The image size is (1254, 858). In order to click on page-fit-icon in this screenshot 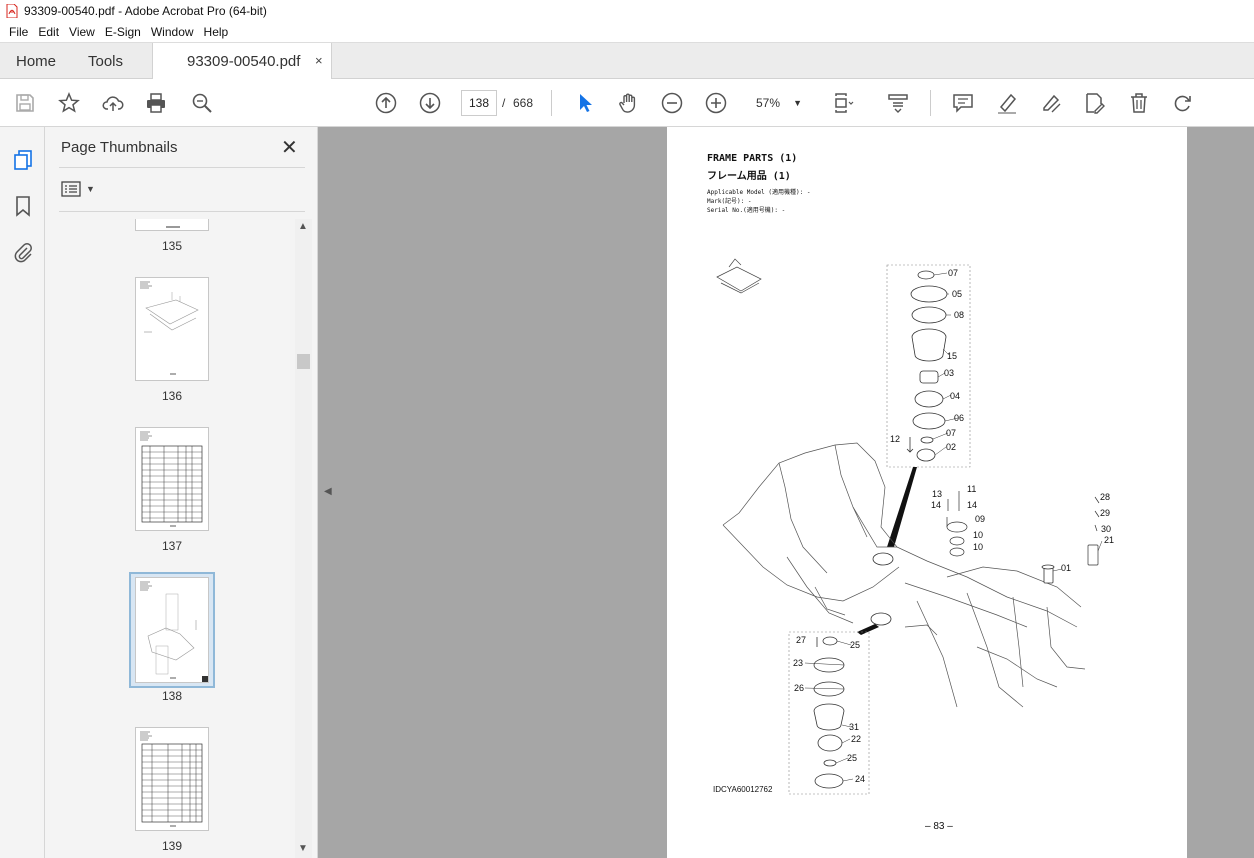, I will do `click(844, 103)`.